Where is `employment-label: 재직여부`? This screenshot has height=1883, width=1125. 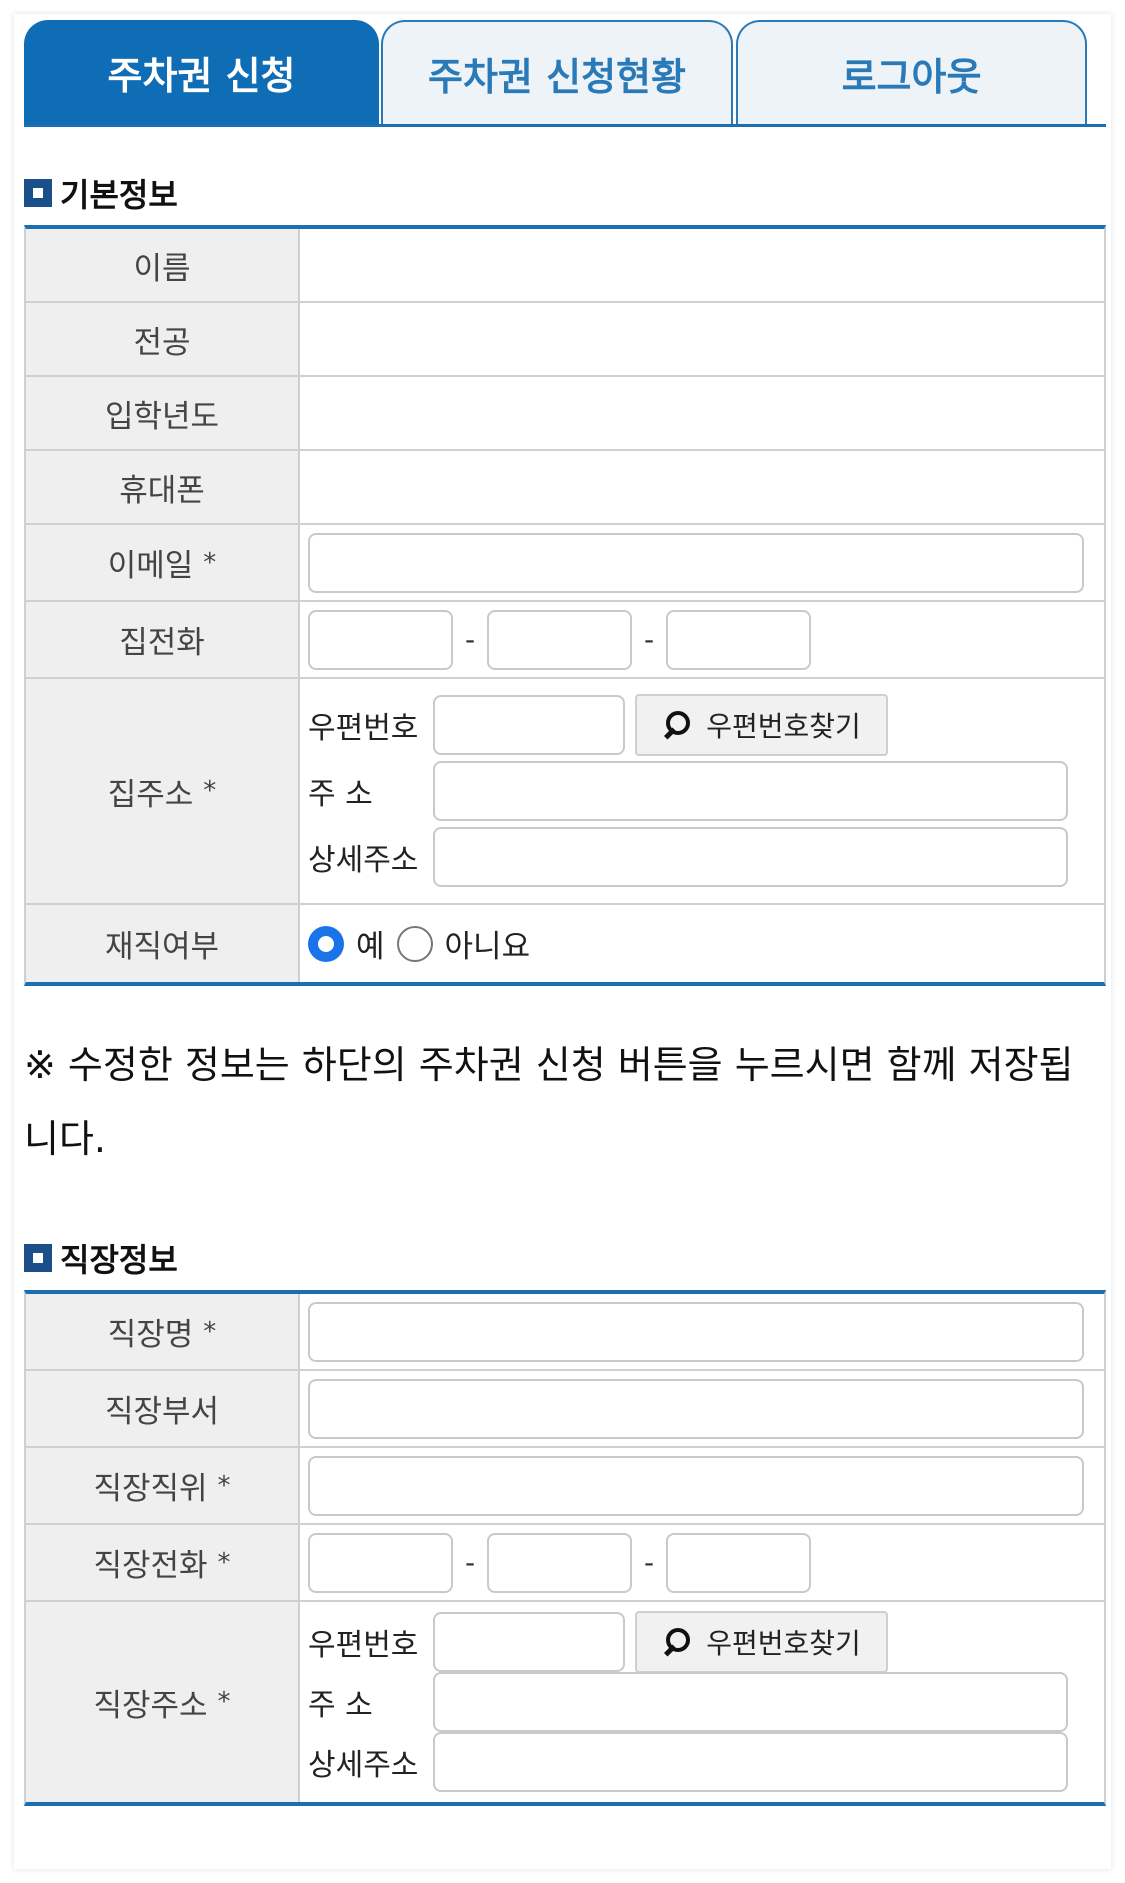
employment-label: 재직여부 is located at coordinates (163, 943).